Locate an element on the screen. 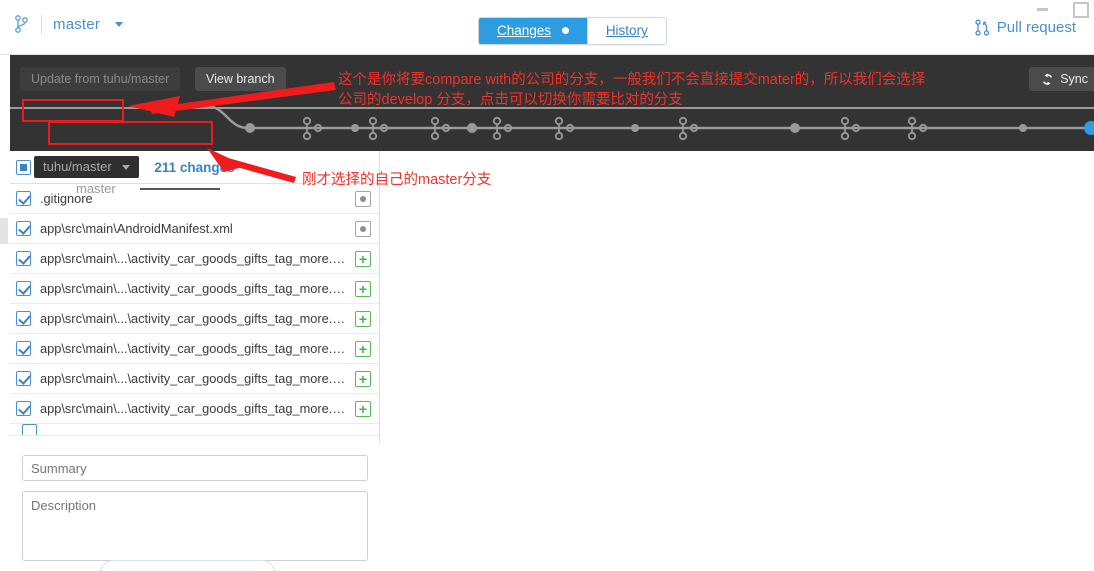 The width and height of the screenshot is (1094, 571). annotation-note-local: 刚才选择的自己的master分支 is located at coordinates (397, 180).